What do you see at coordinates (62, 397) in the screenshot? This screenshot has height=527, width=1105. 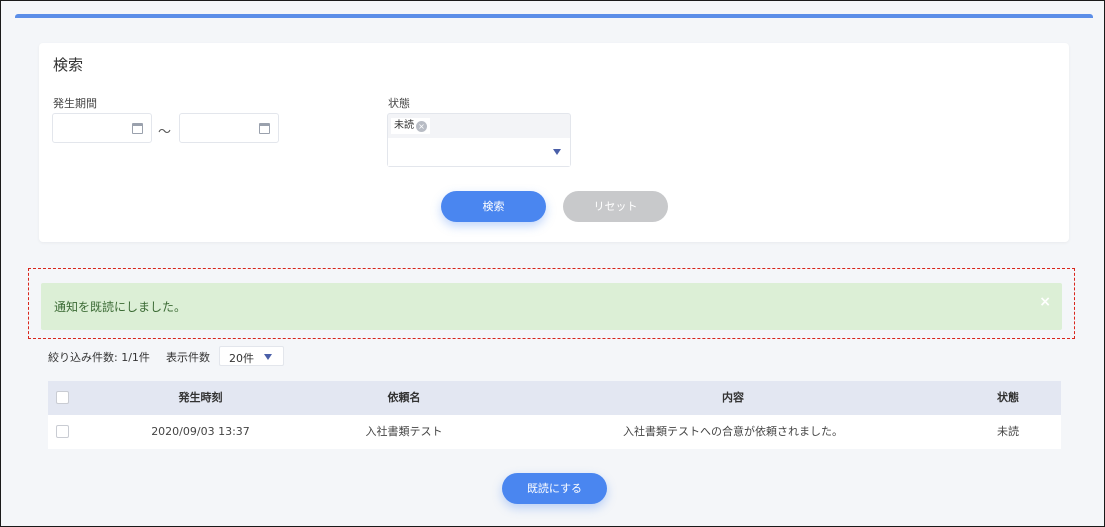 I see `select-all-checkbox` at bounding box center [62, 397].